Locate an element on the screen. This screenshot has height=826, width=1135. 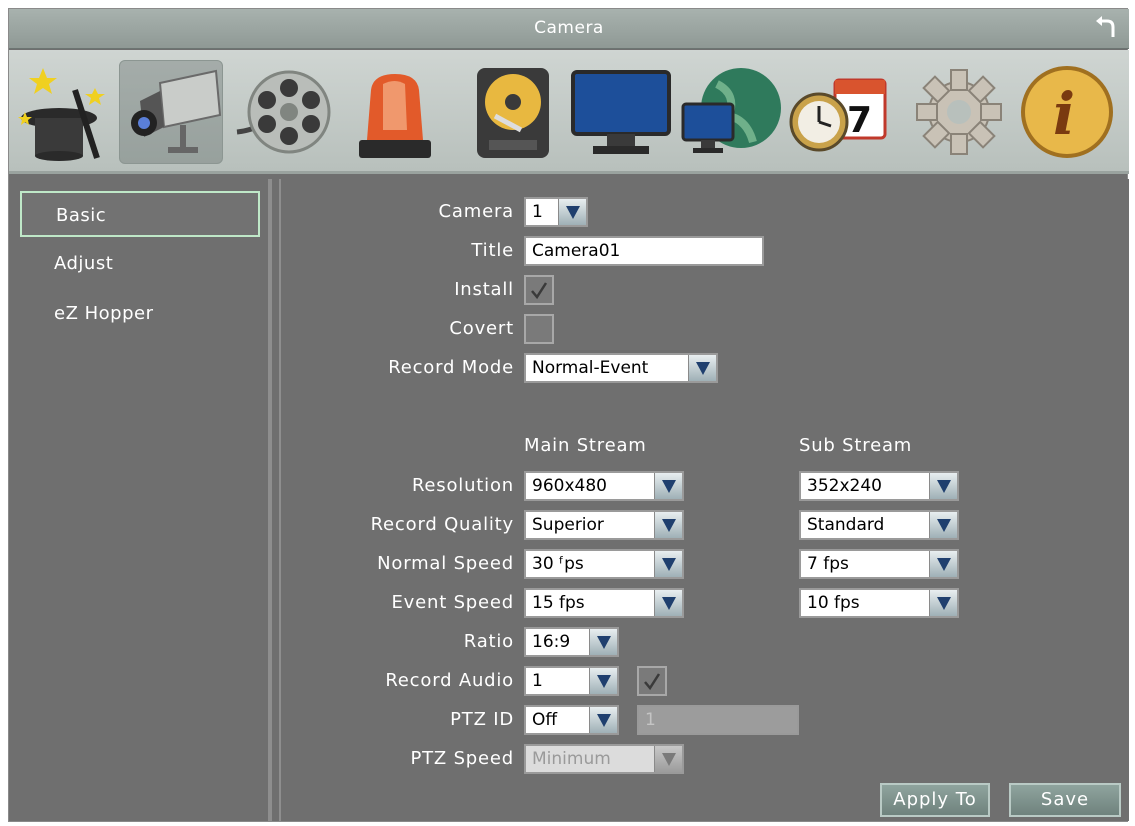
sidebar-item-ez-hopper: eZ Hopper is located at coordinates (140, 314).